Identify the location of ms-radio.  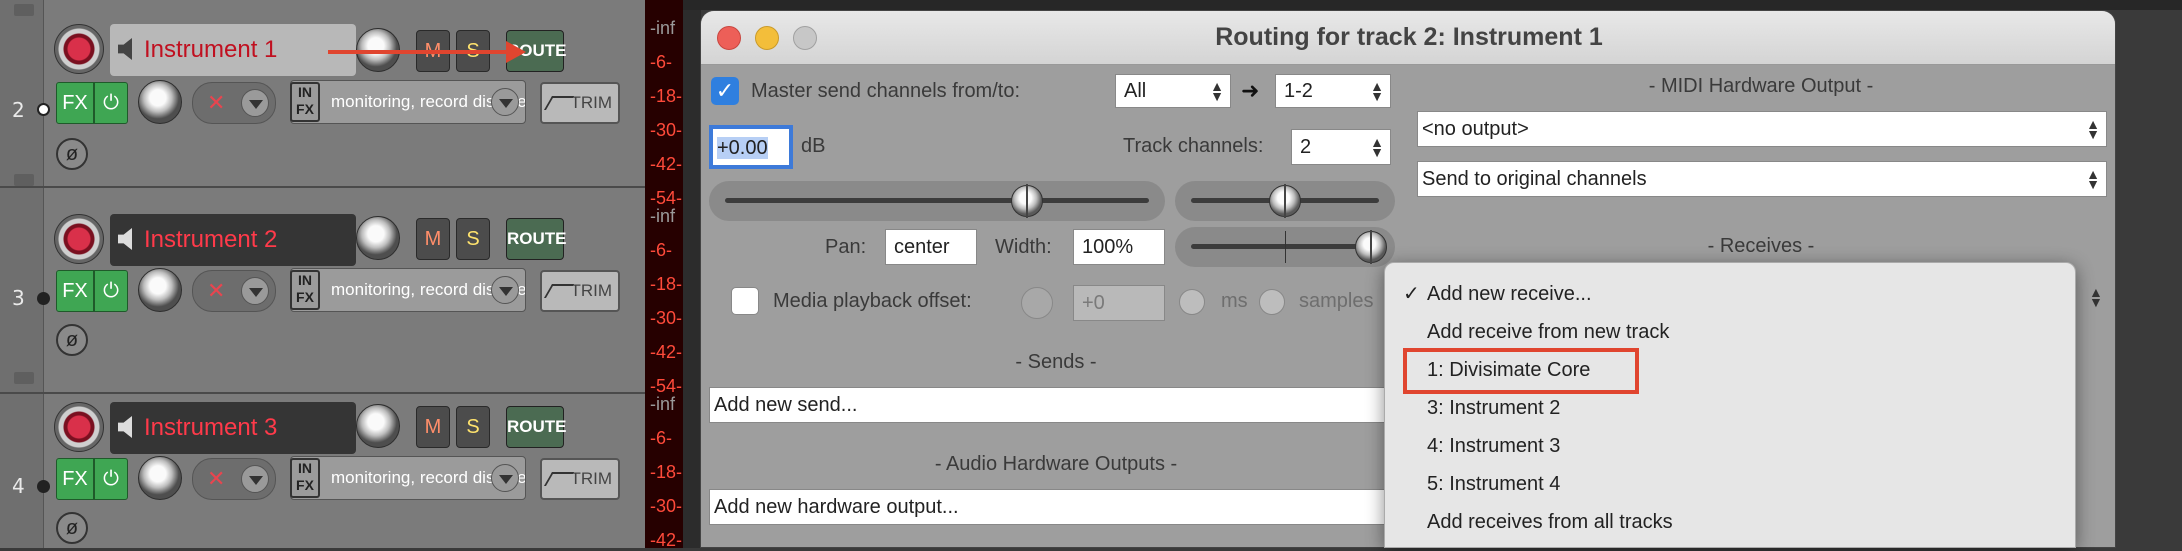
(1192, 302).